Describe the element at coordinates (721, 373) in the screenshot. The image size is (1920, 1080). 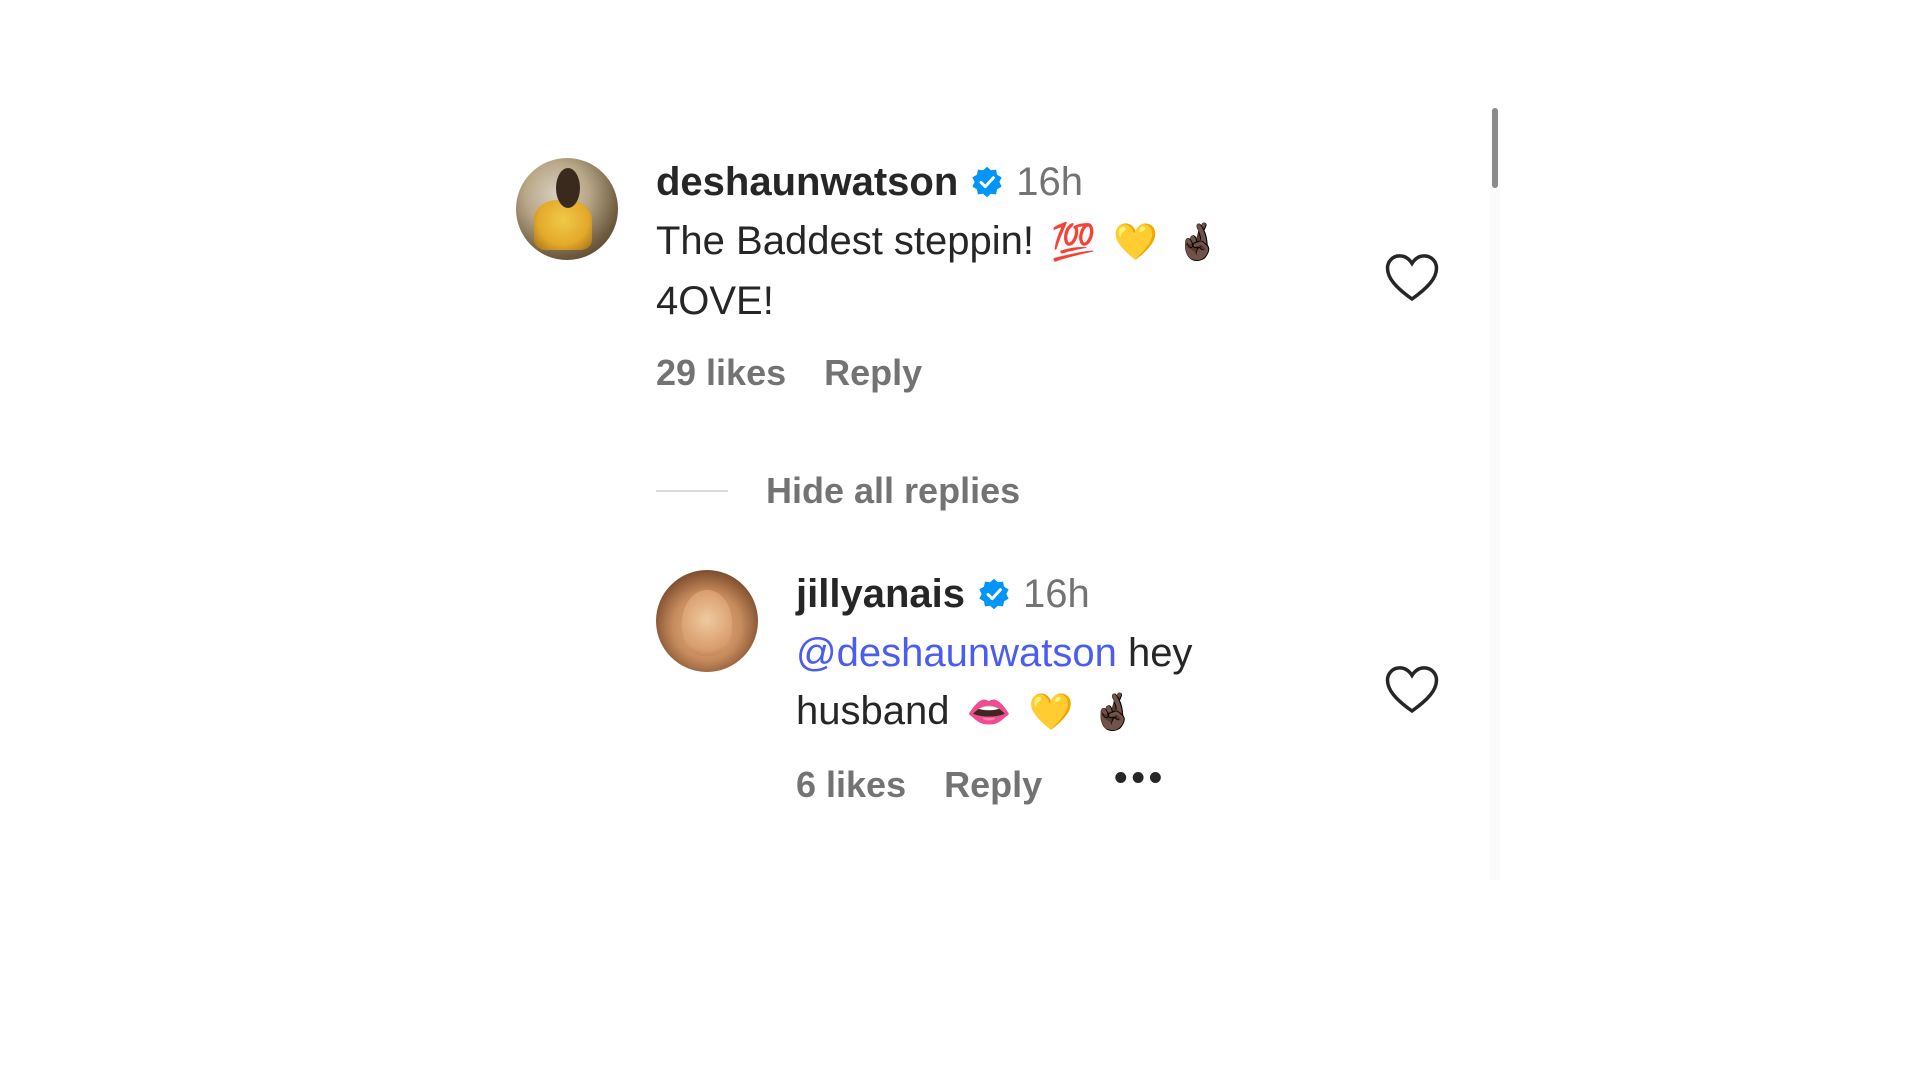
I see `likes-count: 29 likes` at that location.